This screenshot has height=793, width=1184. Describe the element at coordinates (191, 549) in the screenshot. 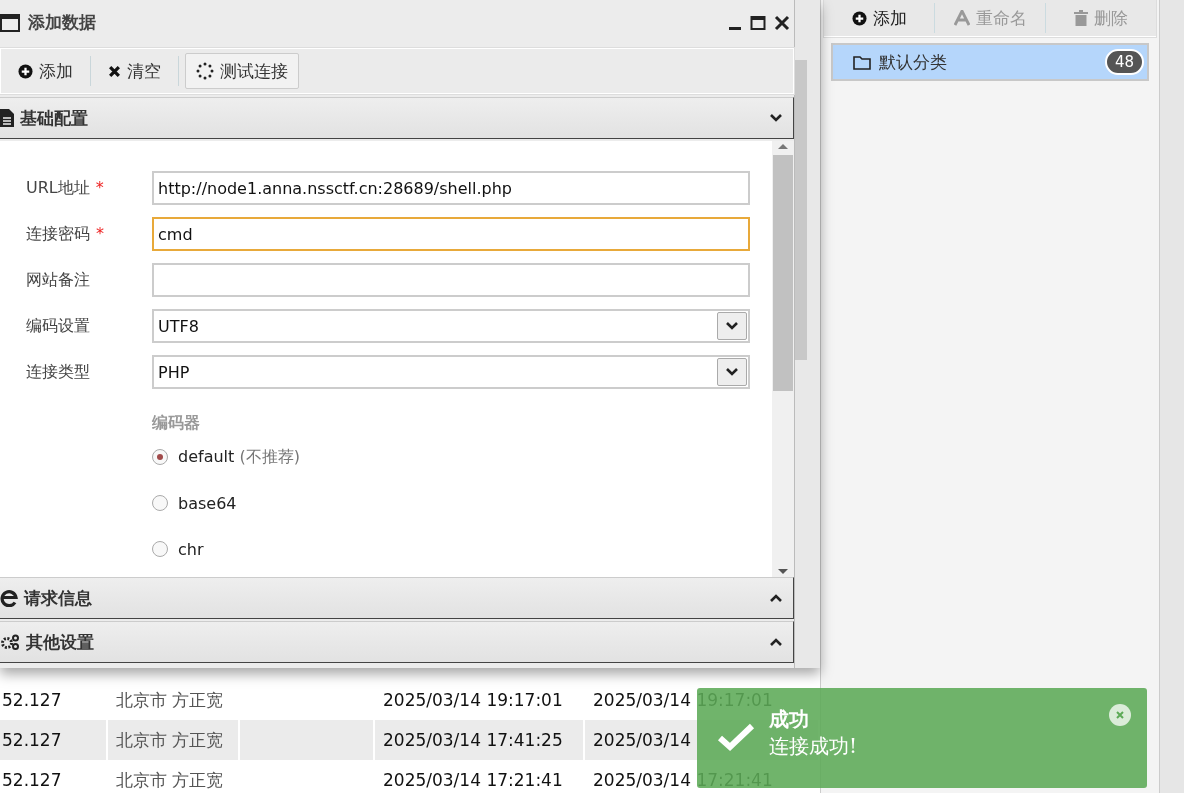

I see `radio-label: chr` at that location.